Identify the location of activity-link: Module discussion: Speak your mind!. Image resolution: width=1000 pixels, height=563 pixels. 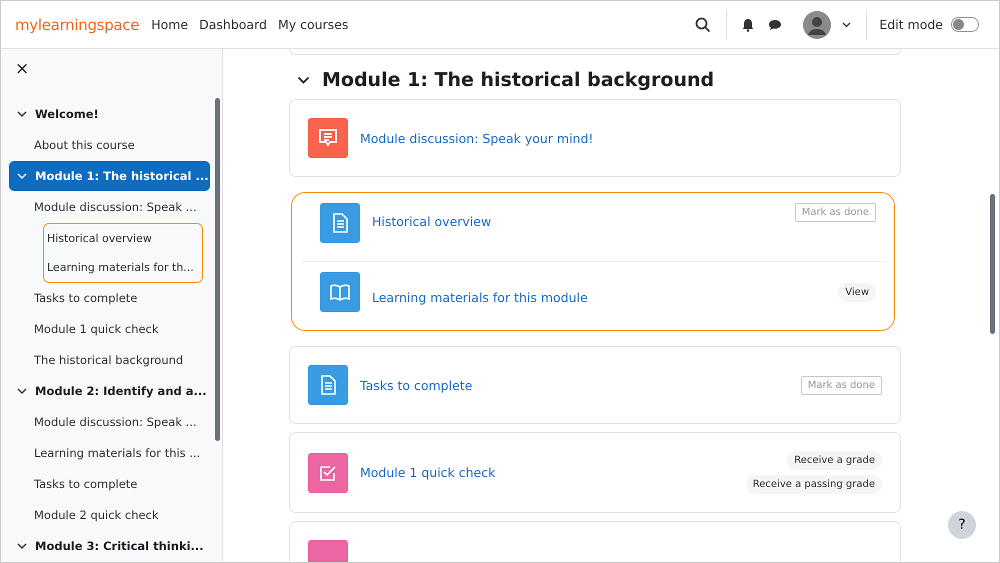
(477, 138).